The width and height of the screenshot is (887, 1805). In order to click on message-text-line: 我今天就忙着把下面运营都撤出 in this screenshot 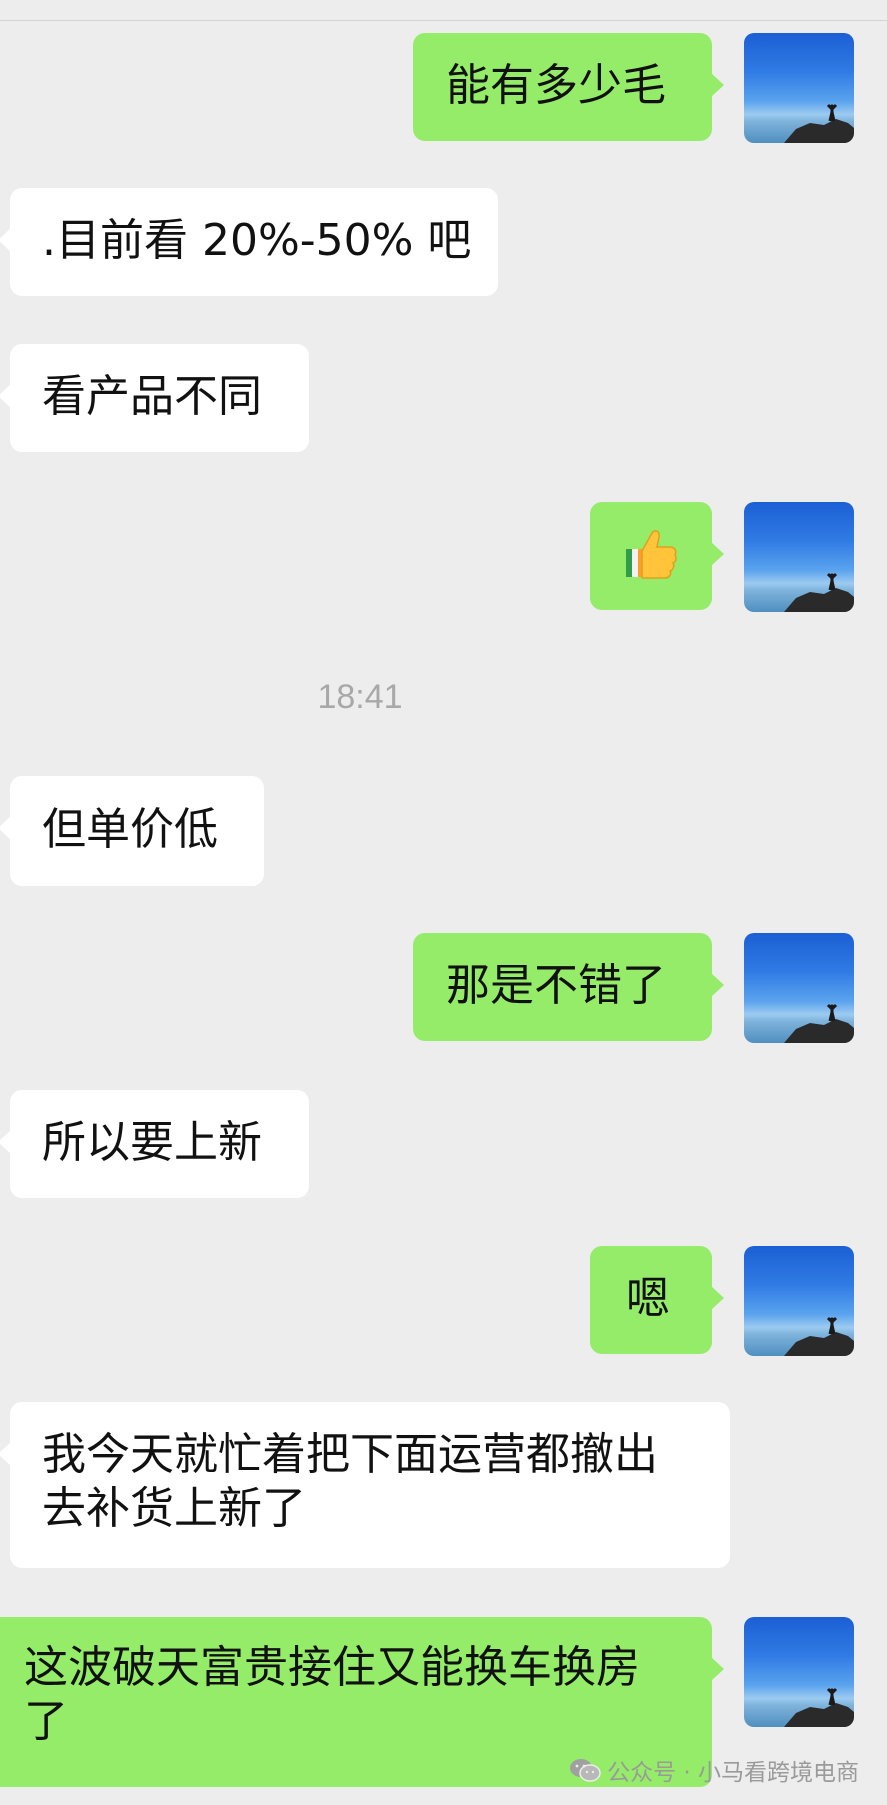, I will do `click(350, 1454)`.